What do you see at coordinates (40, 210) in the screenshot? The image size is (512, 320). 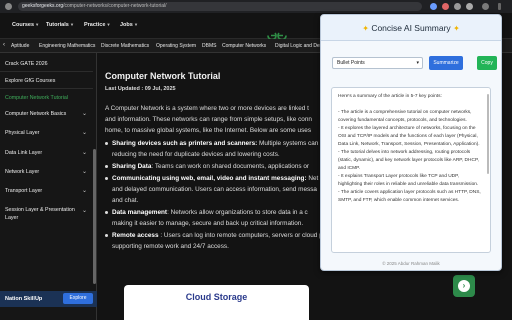 I see `sidebar-item-label: Session Layer & Presentation` at bounding box center [40, 210].